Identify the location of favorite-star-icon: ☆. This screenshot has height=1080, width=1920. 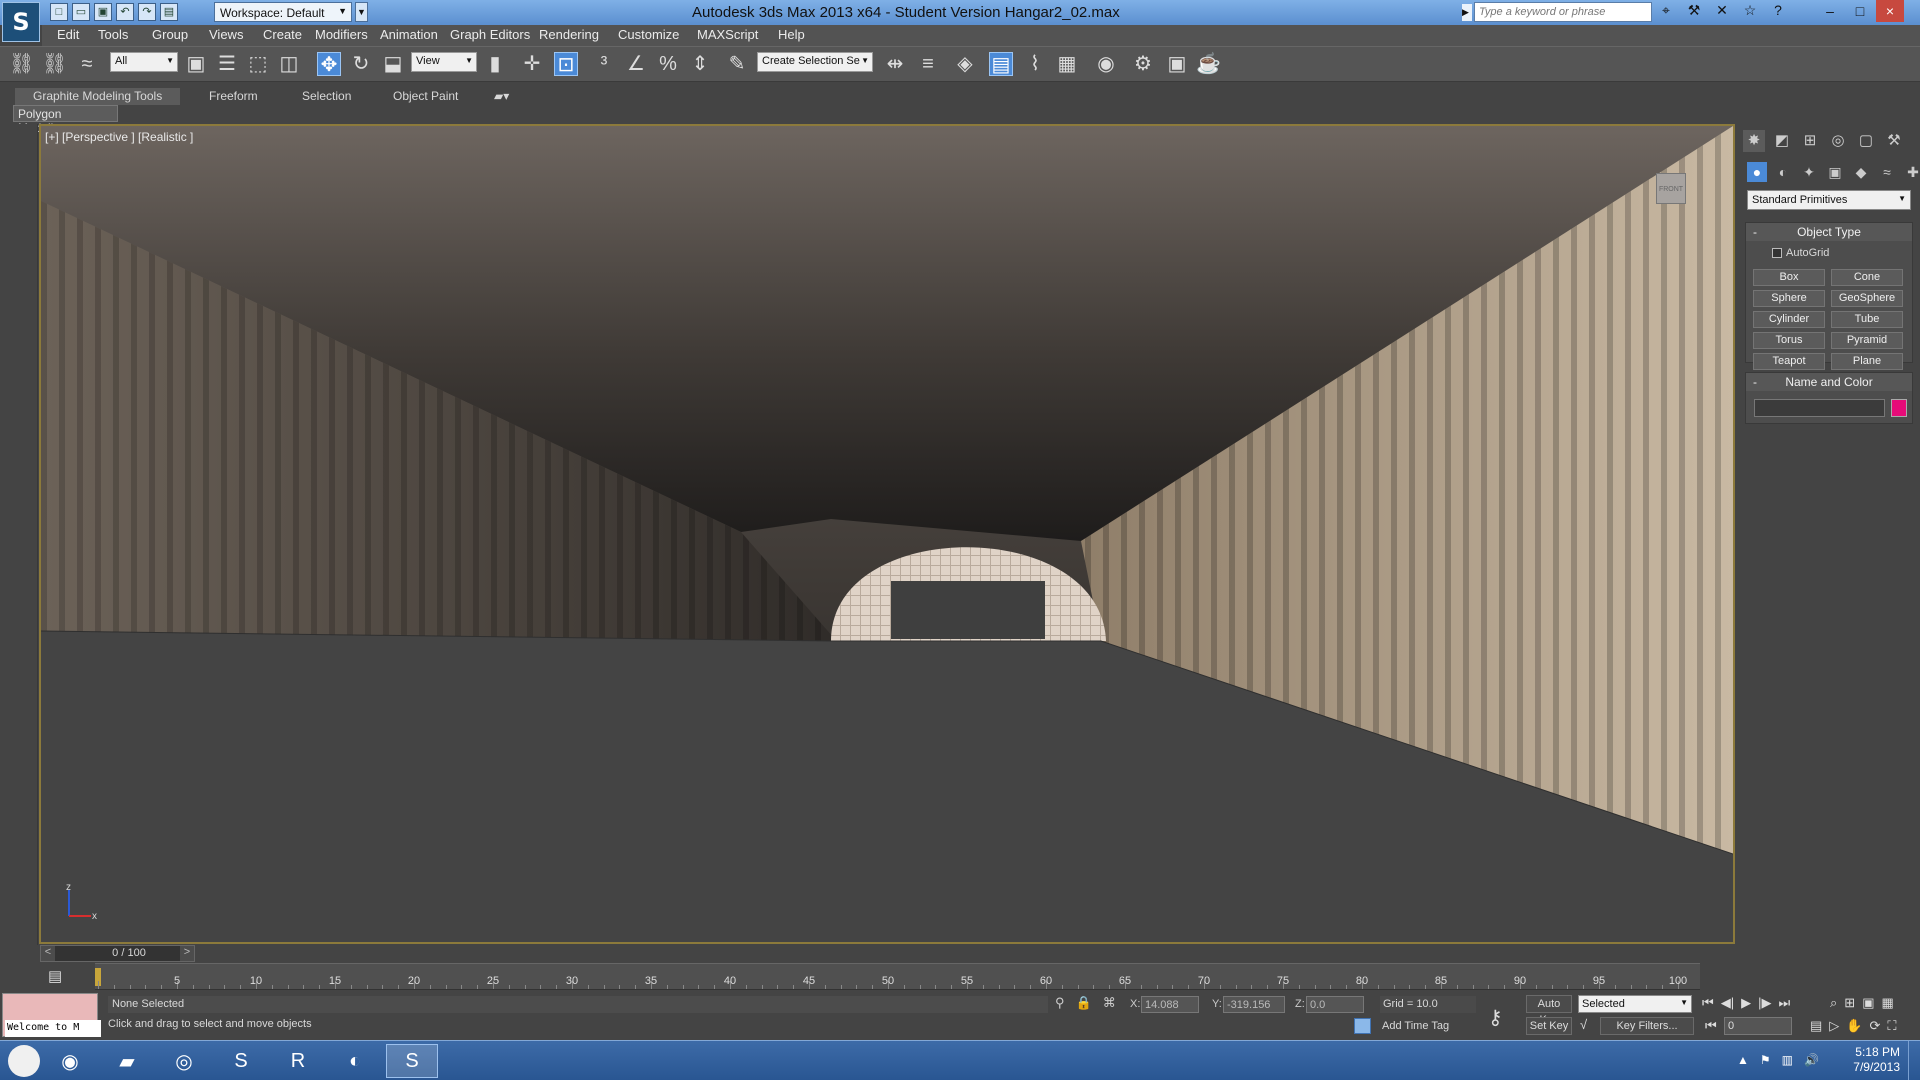
(1750, 12).